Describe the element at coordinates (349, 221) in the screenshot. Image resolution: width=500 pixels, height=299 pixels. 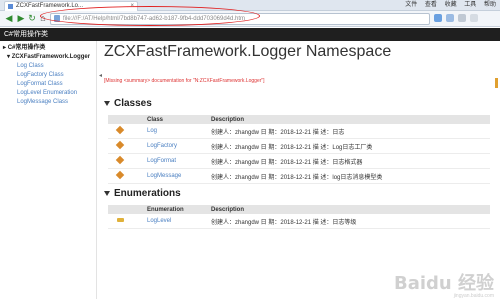
I see `enum-description: 创建人：zhangdw 日 期：2018-12-21 描 述：日志等级` at that location.